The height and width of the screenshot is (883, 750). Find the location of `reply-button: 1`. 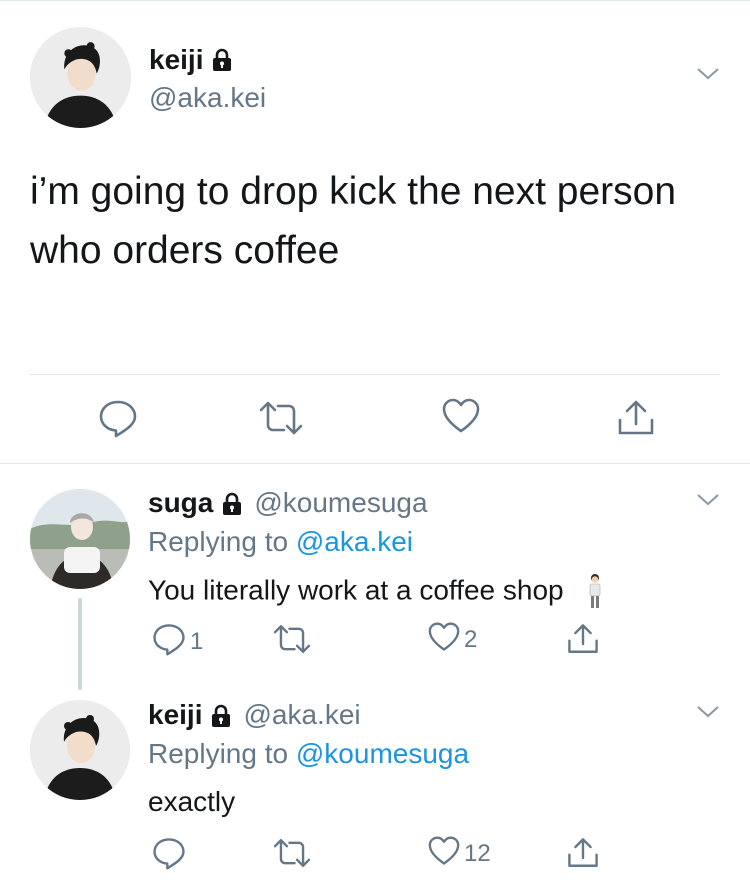

reply-button: 1 is located at coordinates (177, 641).